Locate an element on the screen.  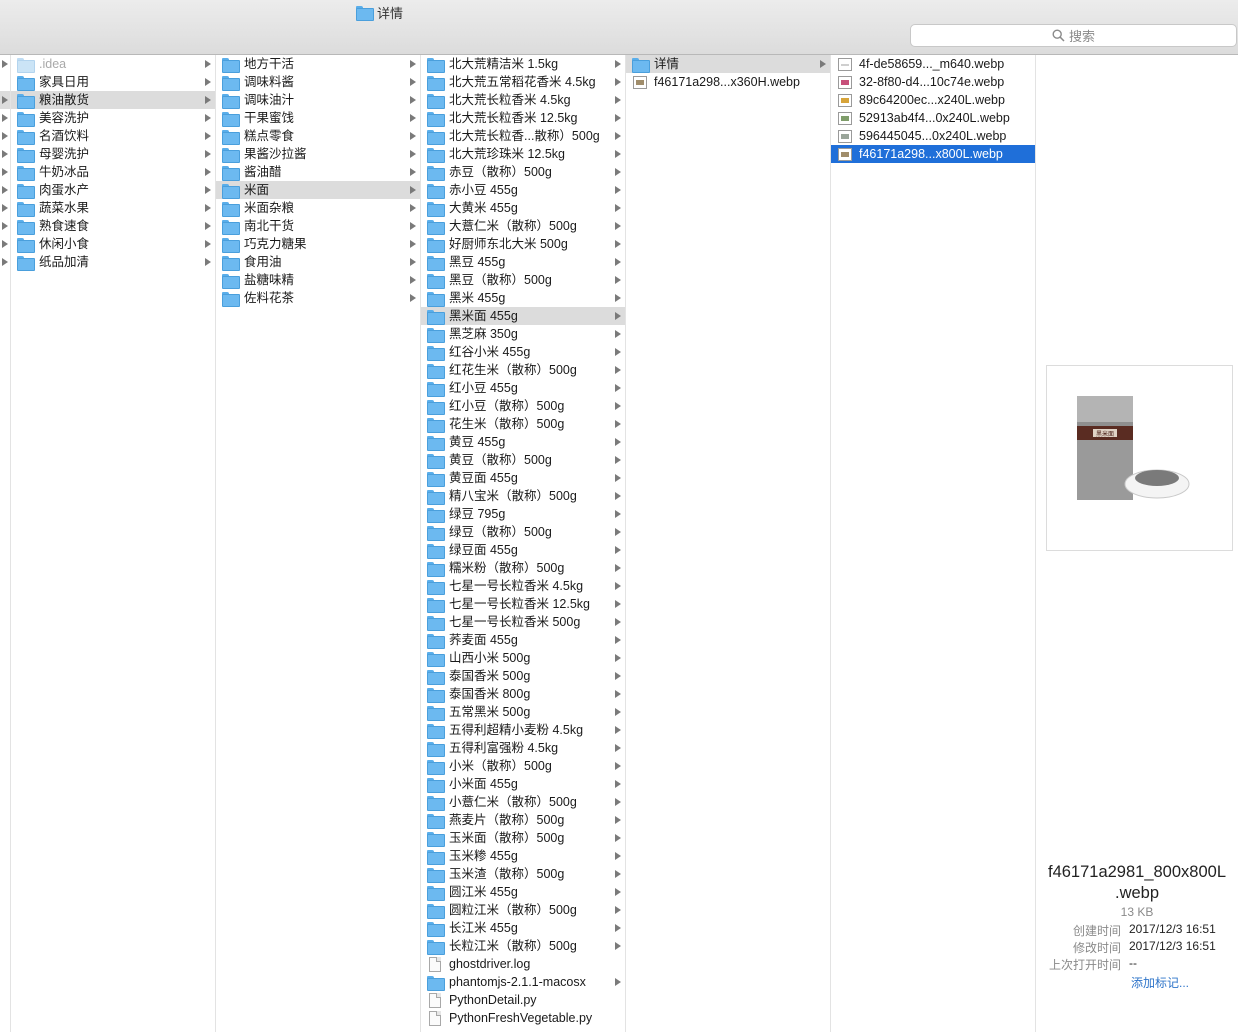
product-item: 长江米 455g is located at coordinates (523, 928).